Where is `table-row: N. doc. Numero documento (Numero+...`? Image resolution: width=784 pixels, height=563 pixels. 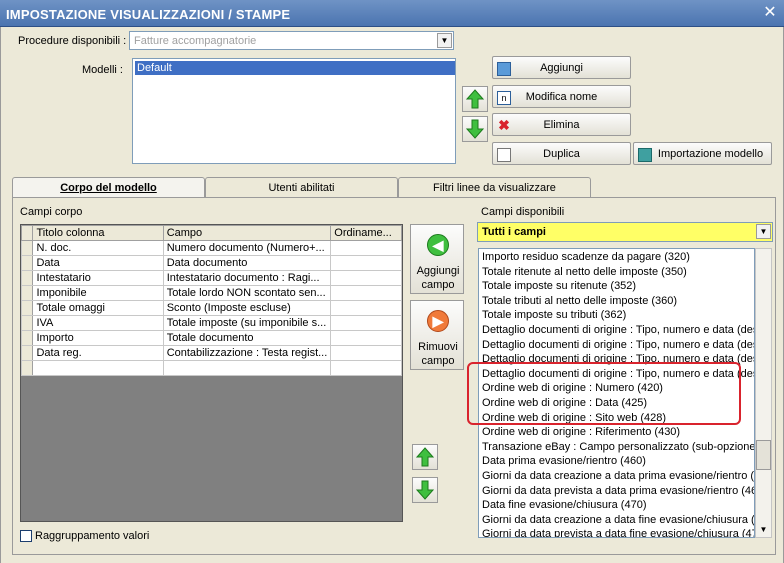
table-row: N. doc. Numero documento (Numero+... is located at coordinates (211, 248).